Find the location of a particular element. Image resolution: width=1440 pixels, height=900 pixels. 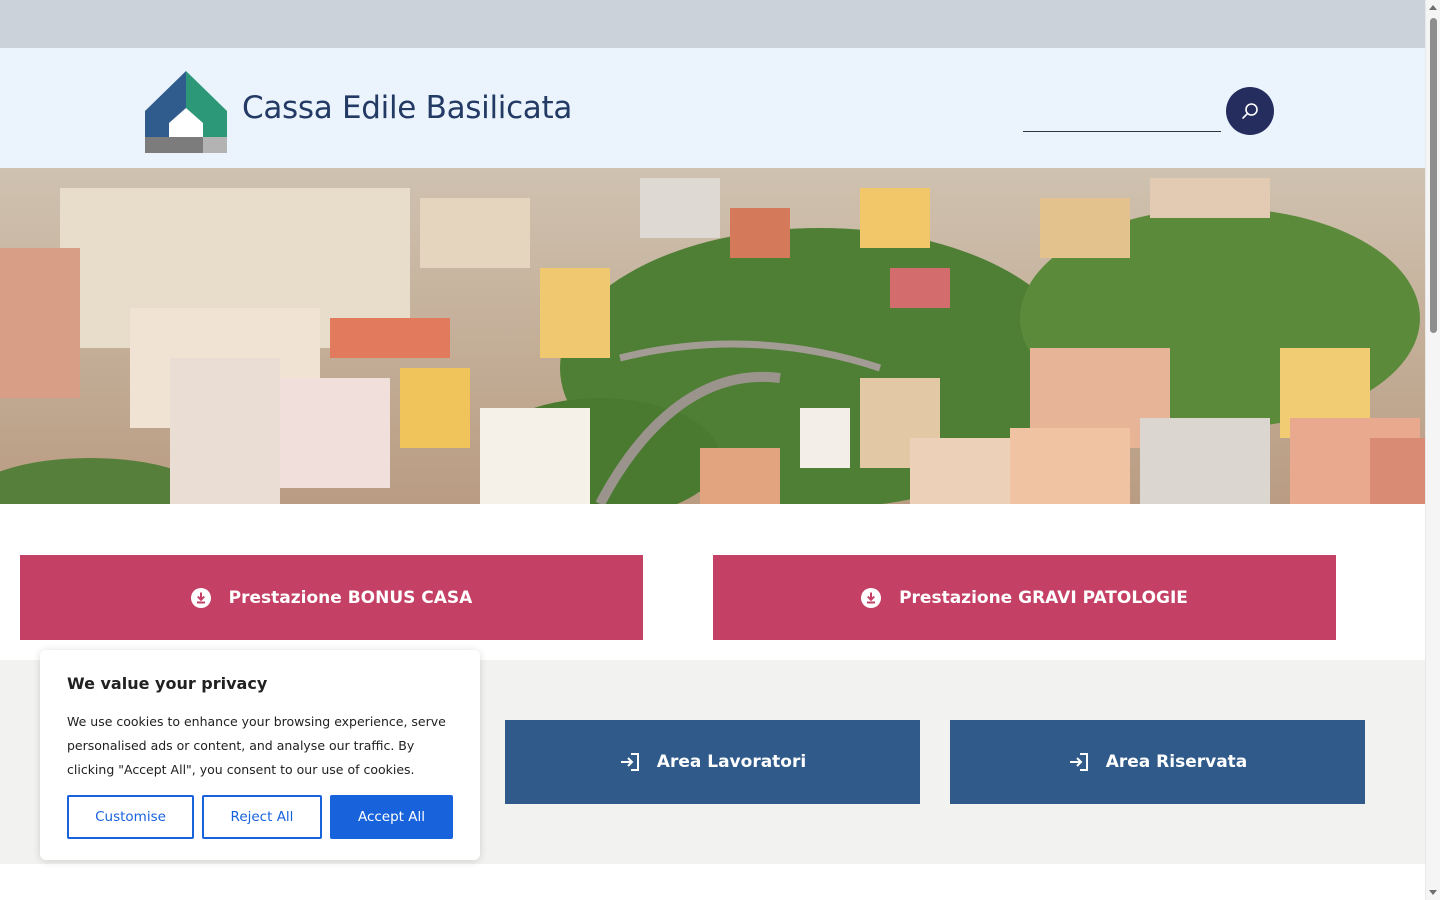

area-riservata-label: Area Riservata is located at coordinates (1176, 762).